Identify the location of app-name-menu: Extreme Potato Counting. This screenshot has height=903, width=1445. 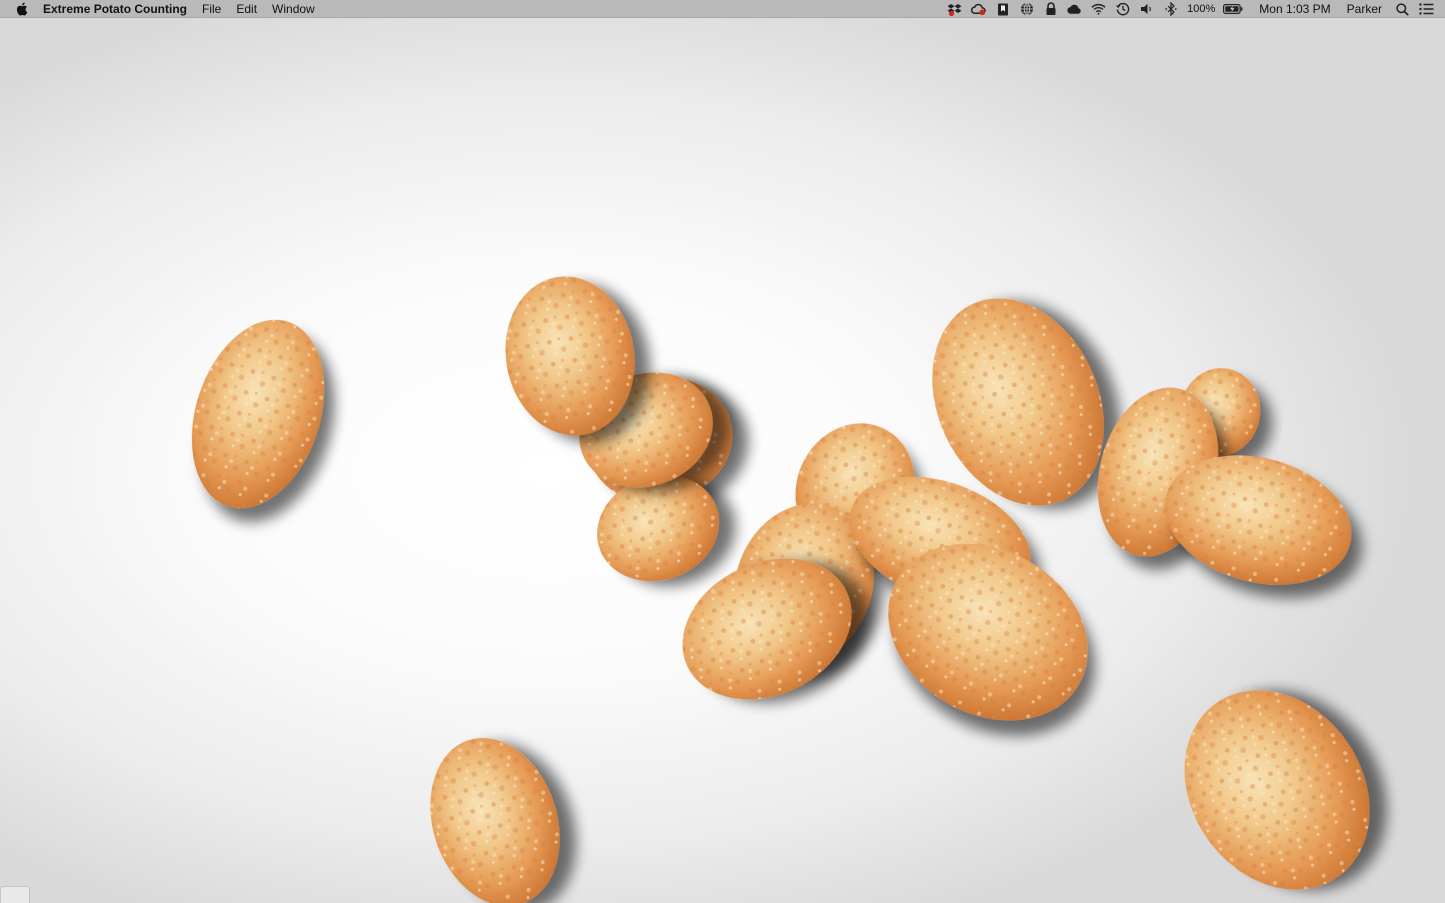
(115, 9).